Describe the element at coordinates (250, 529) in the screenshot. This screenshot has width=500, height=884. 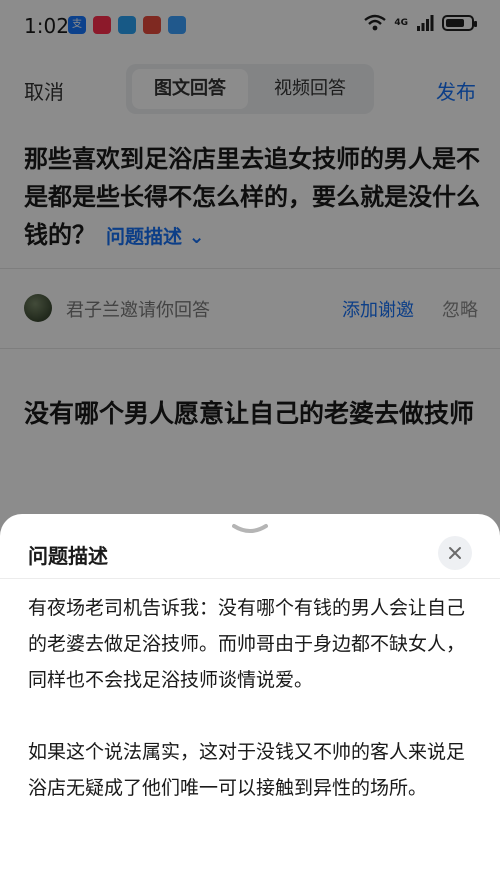
I see `sheet-handle-chevron-icon` at that location.